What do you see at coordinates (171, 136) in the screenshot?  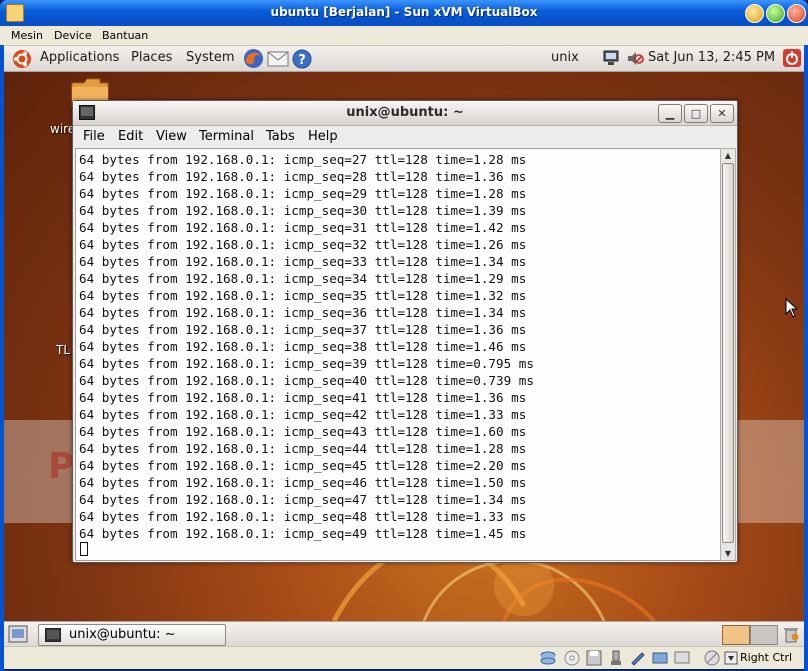 I see `menu-view: View` at bounding box center [171, 136].